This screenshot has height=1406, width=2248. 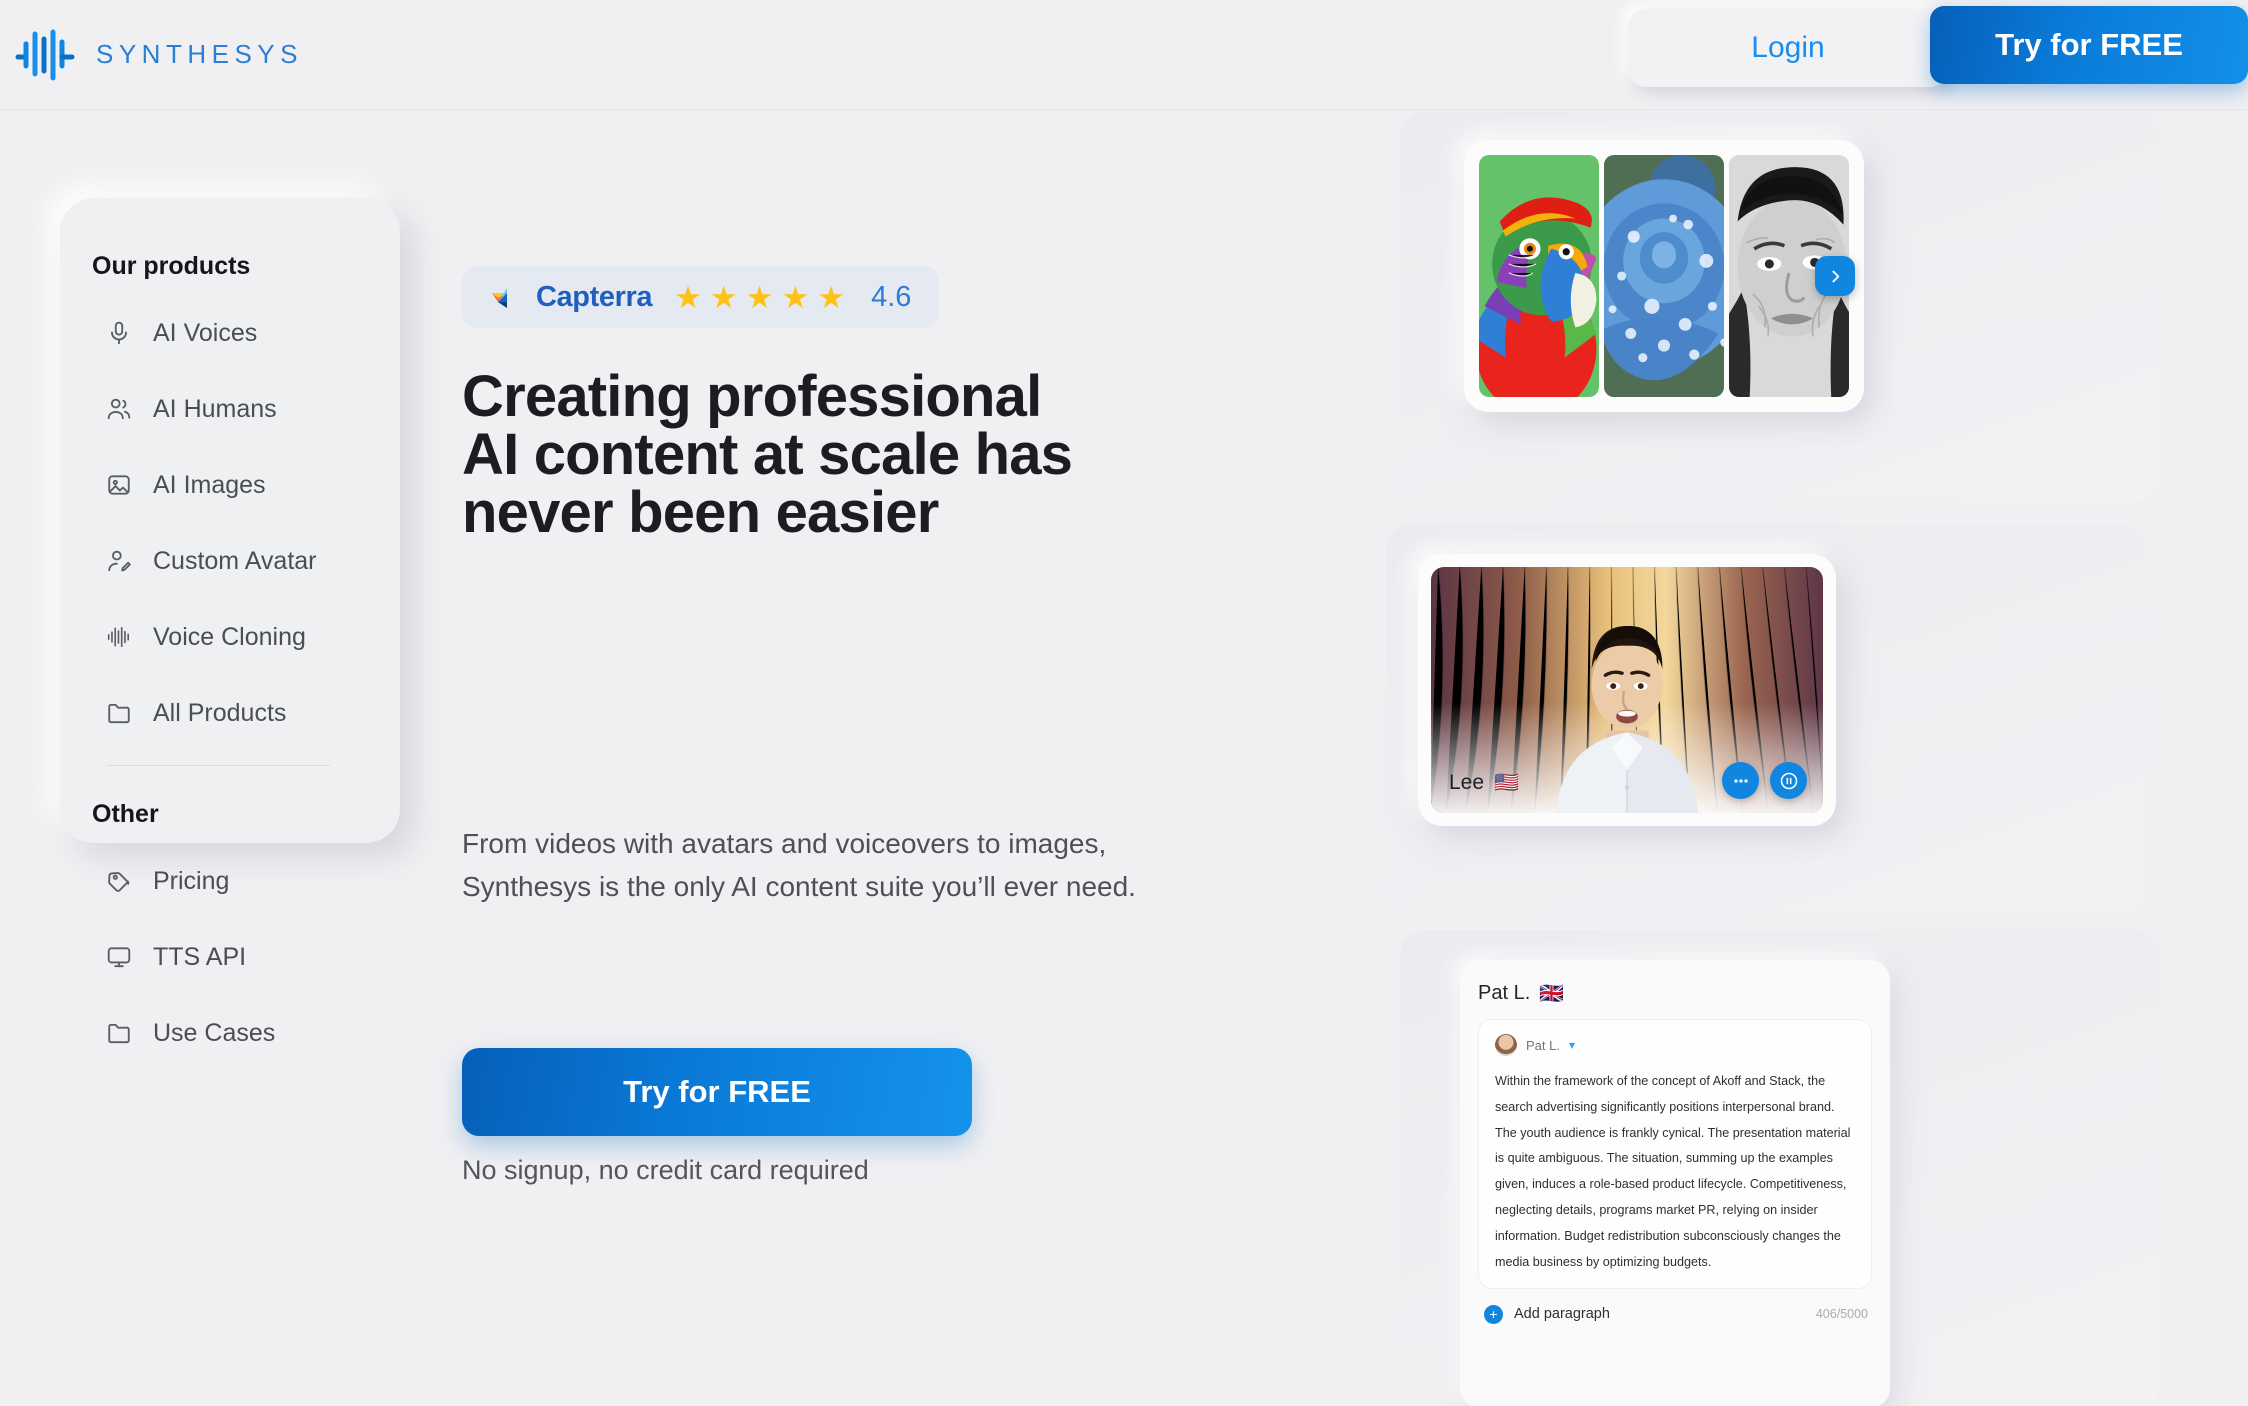 What do you see at coordinates (171, 266) in the screenshot?
I see `sidebar-section-title-products: Our products` at bounding box center [171, 266].